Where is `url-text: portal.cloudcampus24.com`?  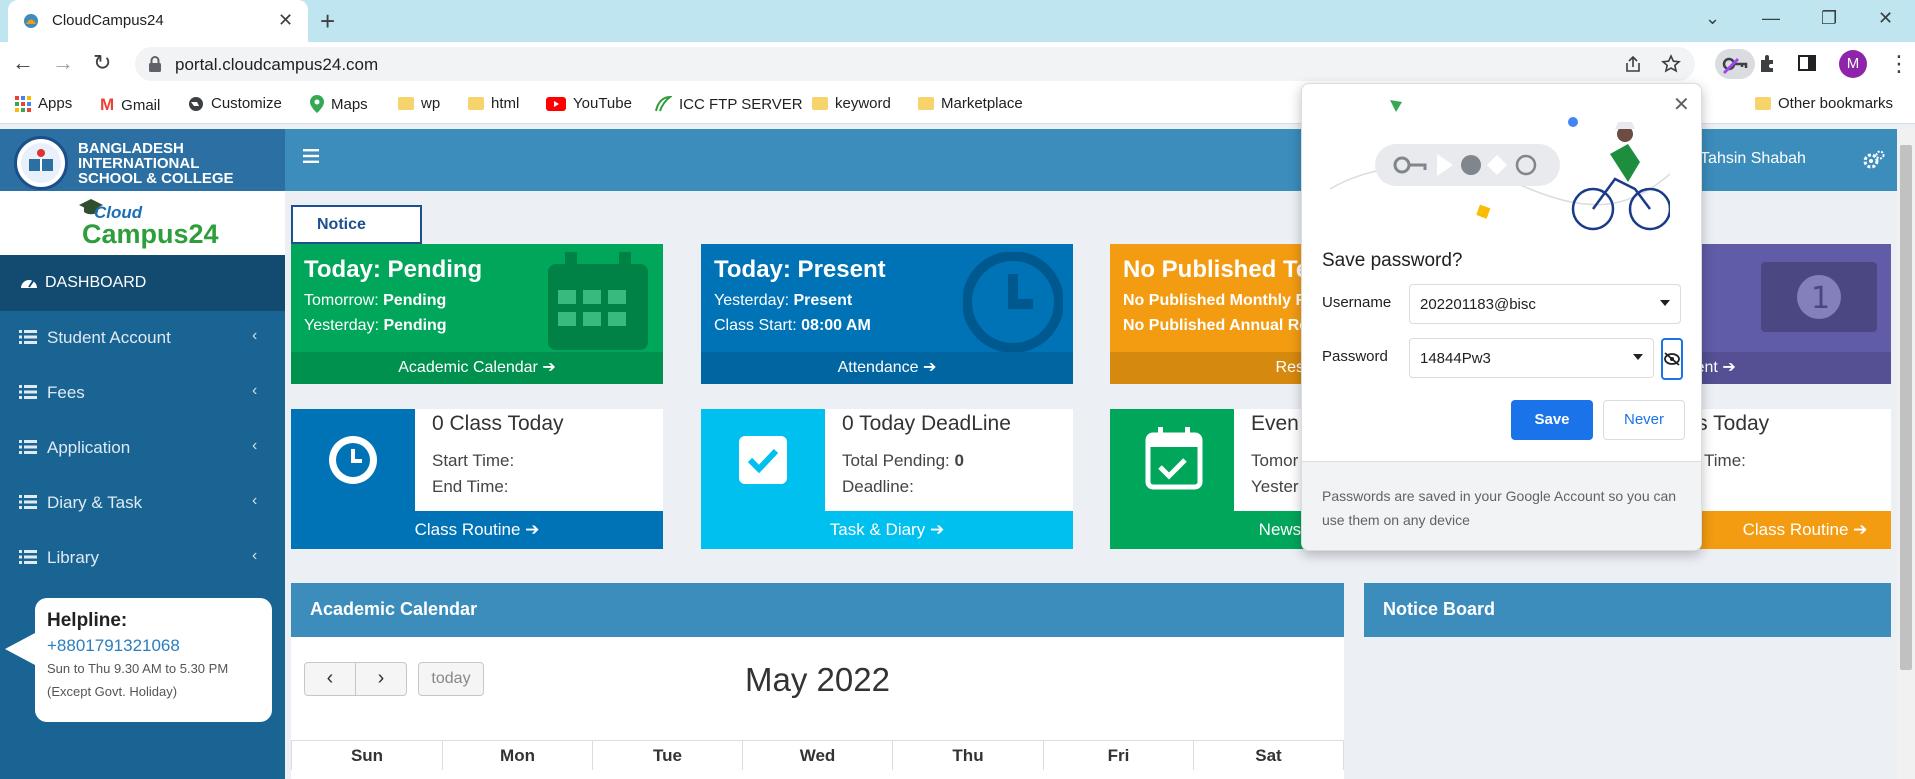
url-text: portal.cloudcampus24.com is located at coordinates (276, 65).